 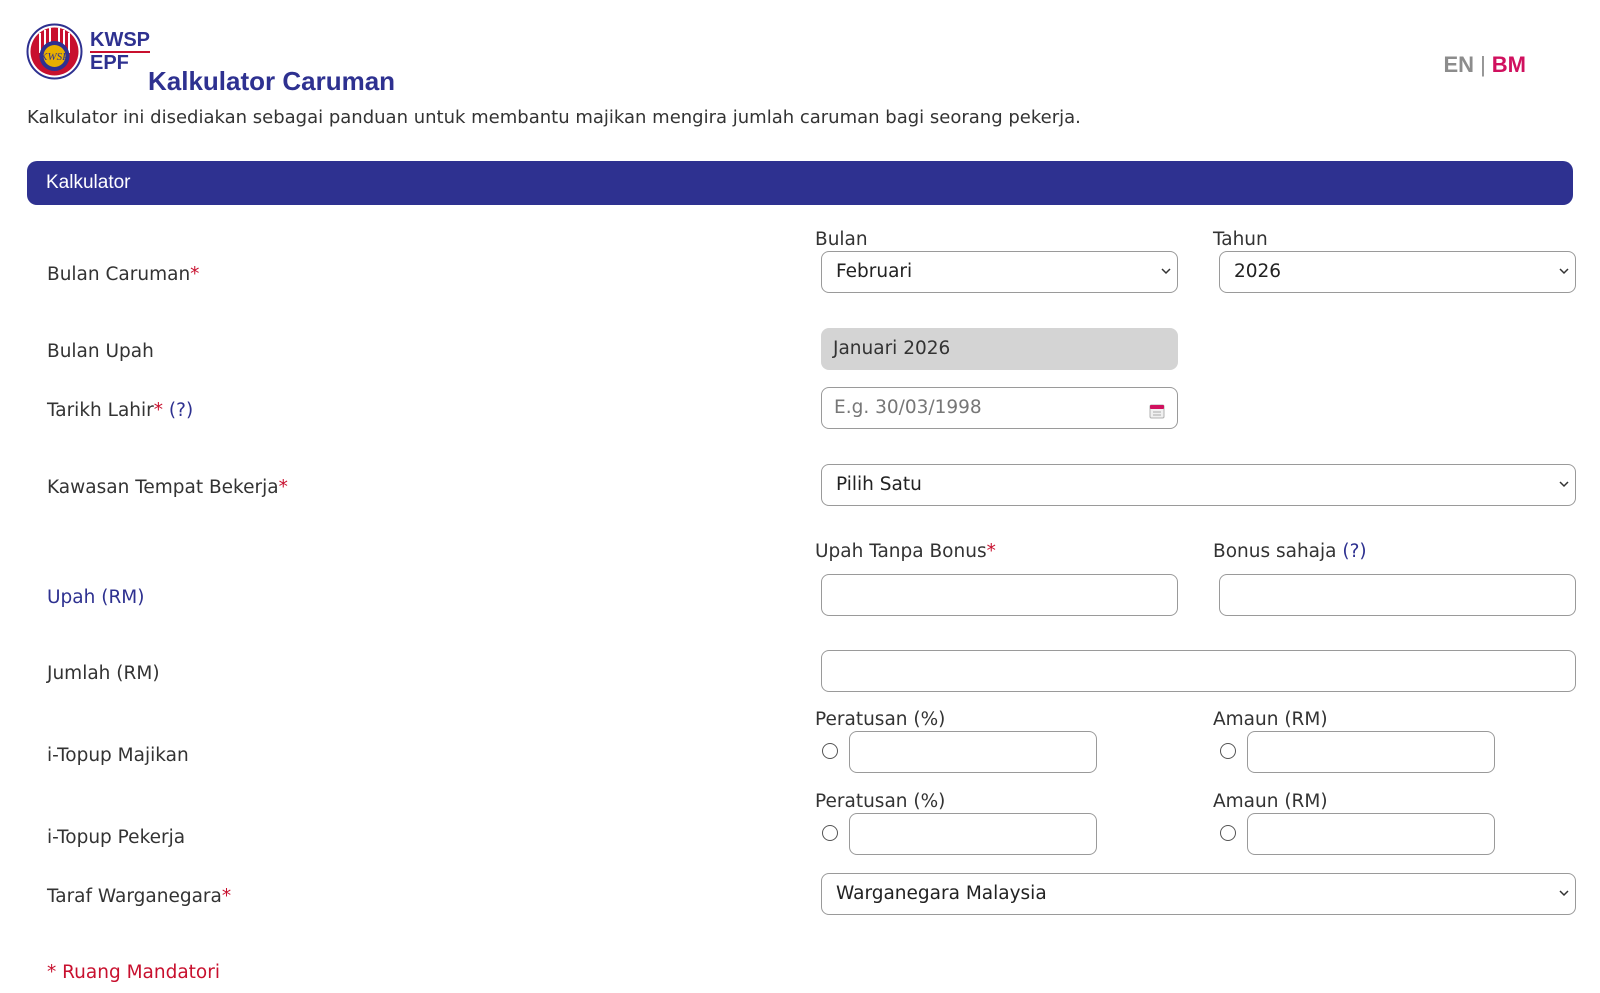 What do you see at coordinates (1240, 239) in the screenshot?
I see `tahun-sublabel: Tahun` at bounding box center [1240, 239].